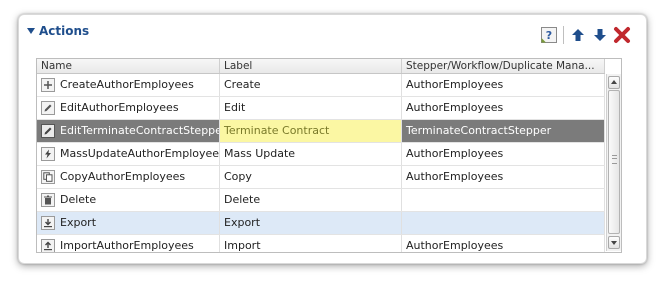 This screenshot has height=284, width=672. I want to click on help-button: ?, so click(549, 35).